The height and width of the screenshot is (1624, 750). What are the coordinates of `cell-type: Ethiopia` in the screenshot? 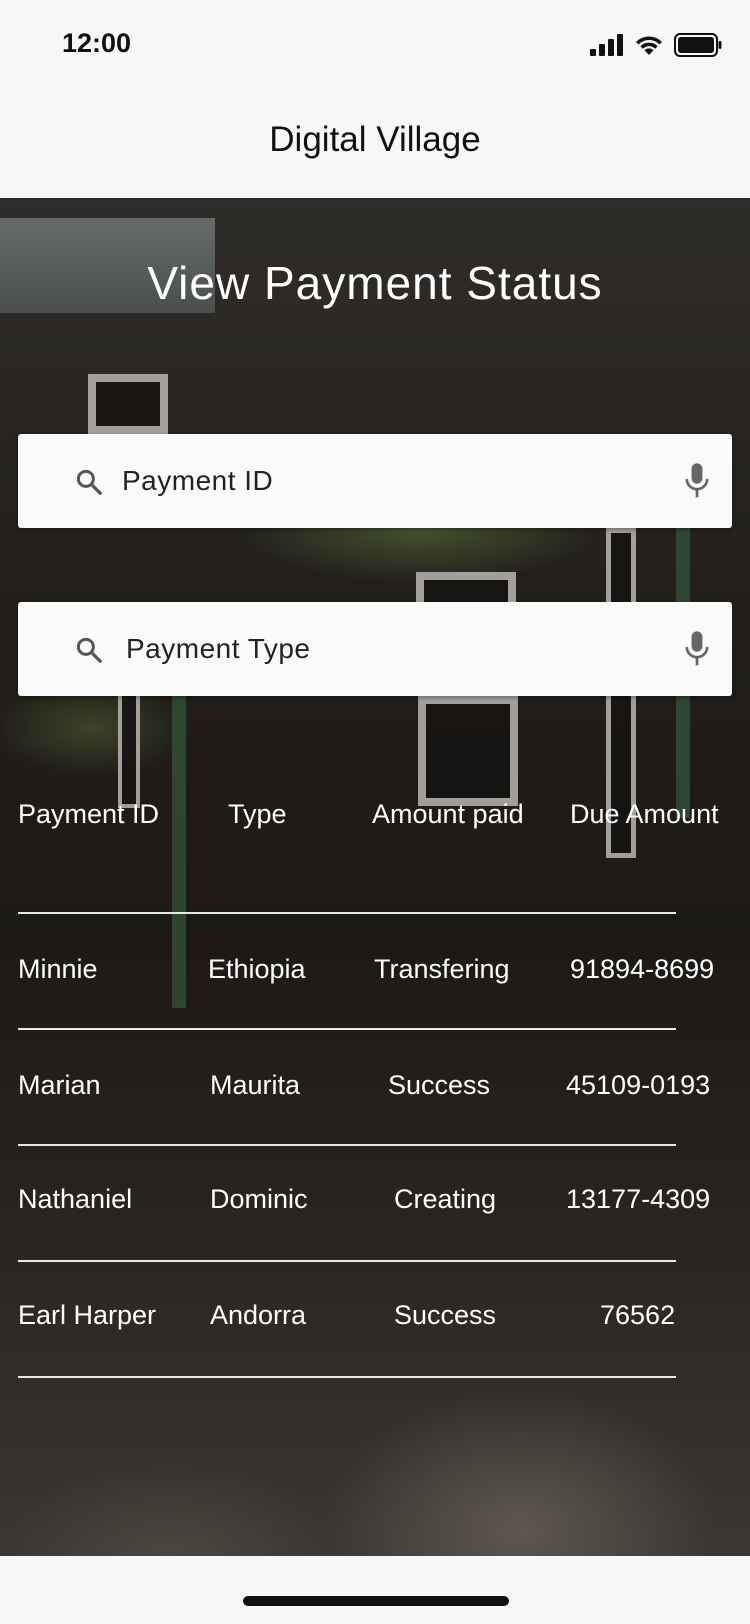 It's located at (257, 969).